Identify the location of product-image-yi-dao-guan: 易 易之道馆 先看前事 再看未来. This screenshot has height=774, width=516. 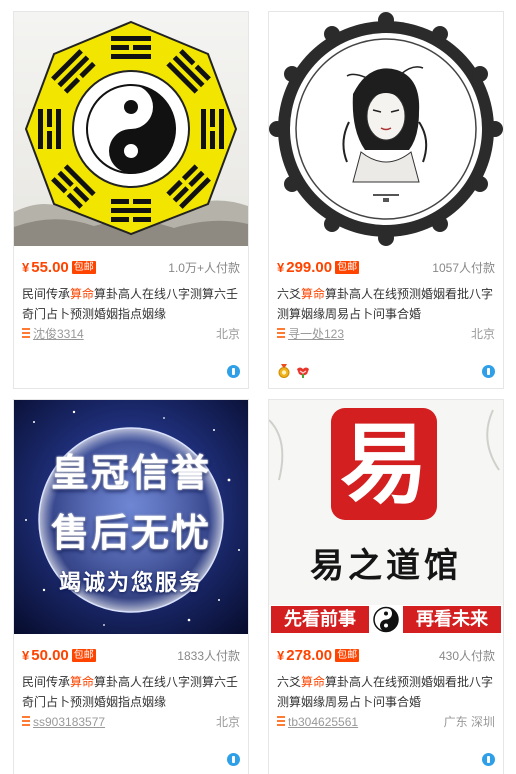
(386, 517).